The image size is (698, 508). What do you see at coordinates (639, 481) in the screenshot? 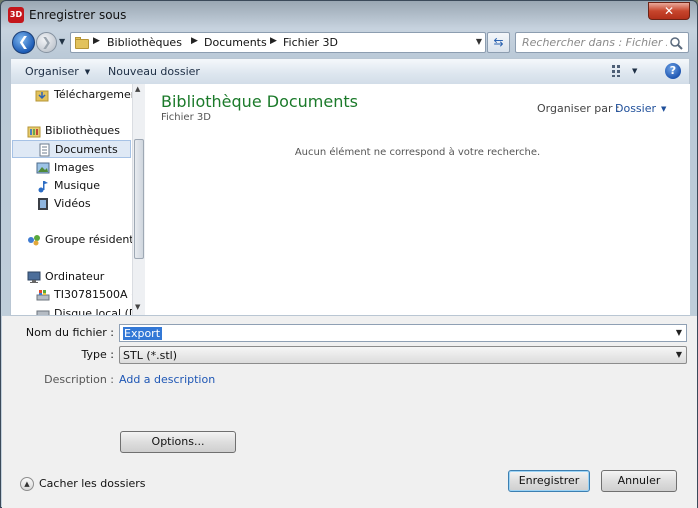
I see `cancel-button: Annuler` at bounding box center [639, 481].